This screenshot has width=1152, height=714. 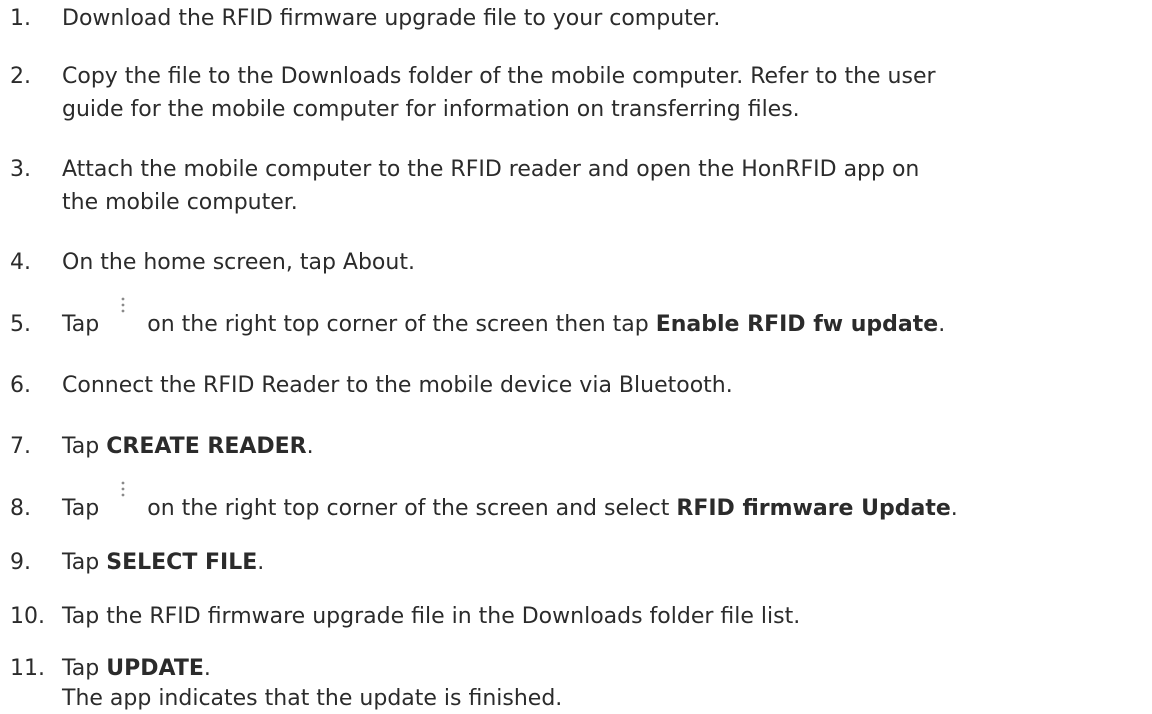 What do you see at coordinates (20, 169) in the screenshot?
I see `step-number: 3.` at bounding box center [20, 169].